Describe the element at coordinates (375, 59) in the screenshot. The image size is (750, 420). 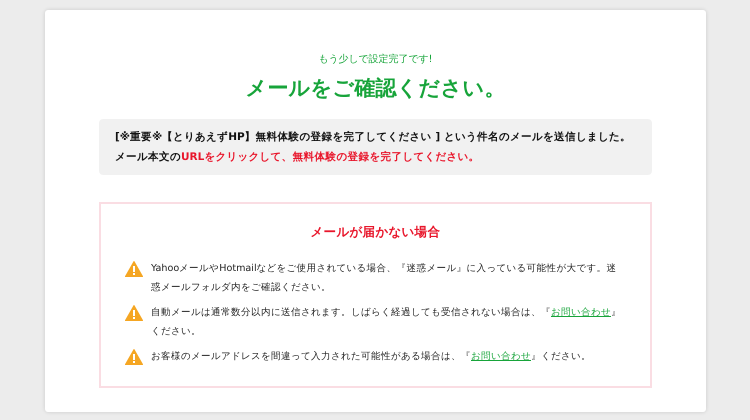
I see `subtitle: もう少しで設定完了です!` at that location.